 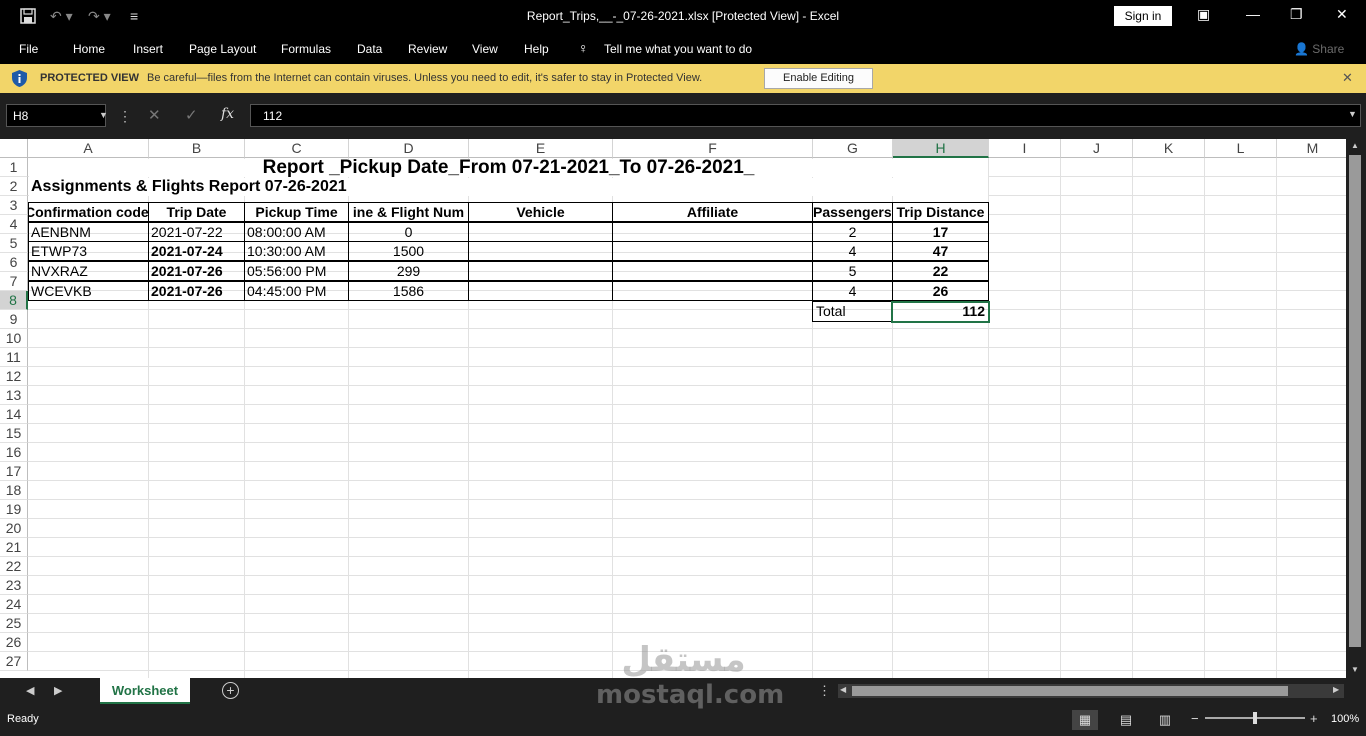 What do you see at coordinates (1253, 14) in the screenshot?
I see `minimize-button: —` at bounding box center [1253, 14].